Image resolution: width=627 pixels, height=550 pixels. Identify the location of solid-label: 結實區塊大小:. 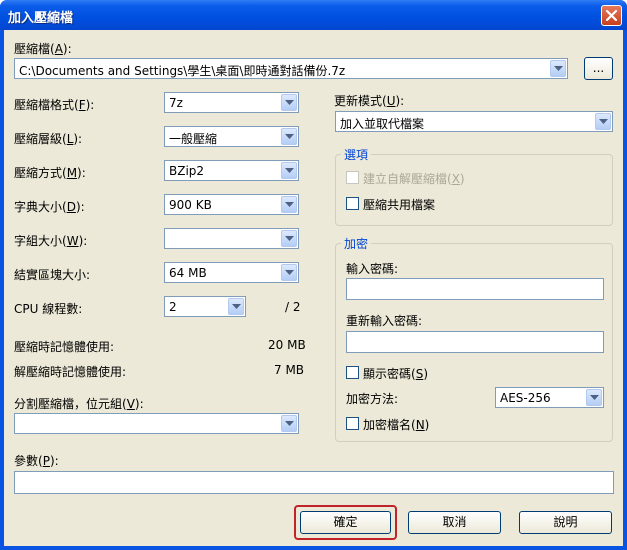
(52, 275).